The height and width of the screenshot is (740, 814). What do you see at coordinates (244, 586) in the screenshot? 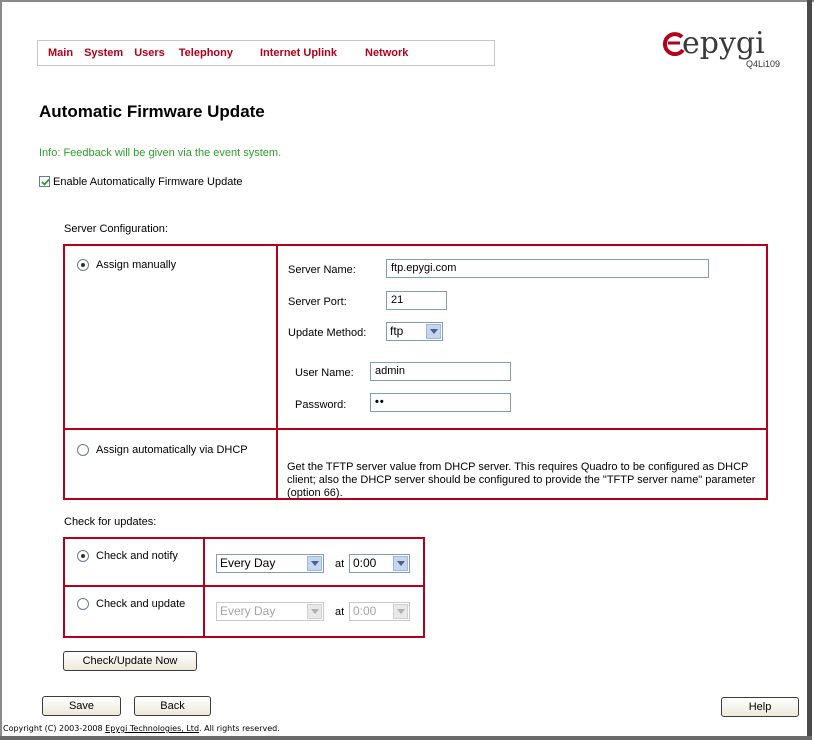
I see `check-updates-divider-h` at bounding box center [244, 586].